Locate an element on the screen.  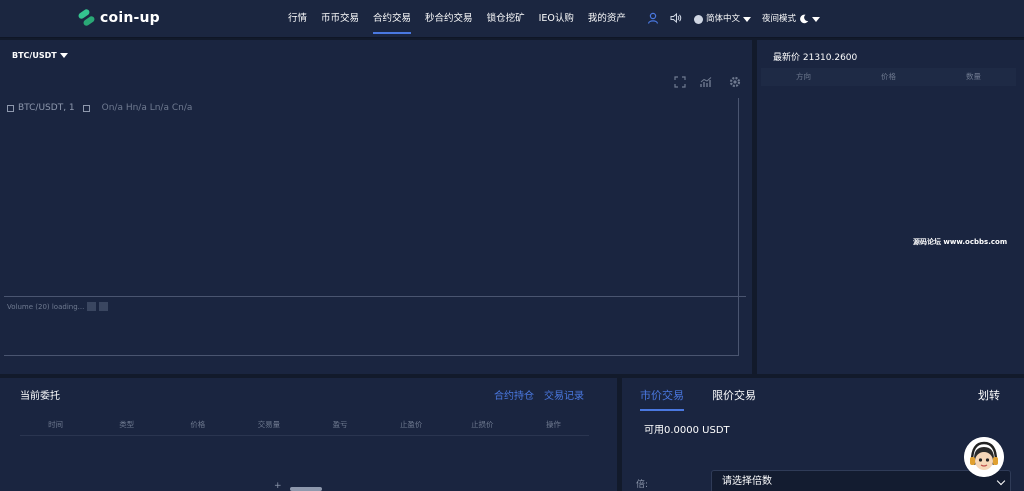
transfer-button: 划转 is located at coordinates (989, 395).